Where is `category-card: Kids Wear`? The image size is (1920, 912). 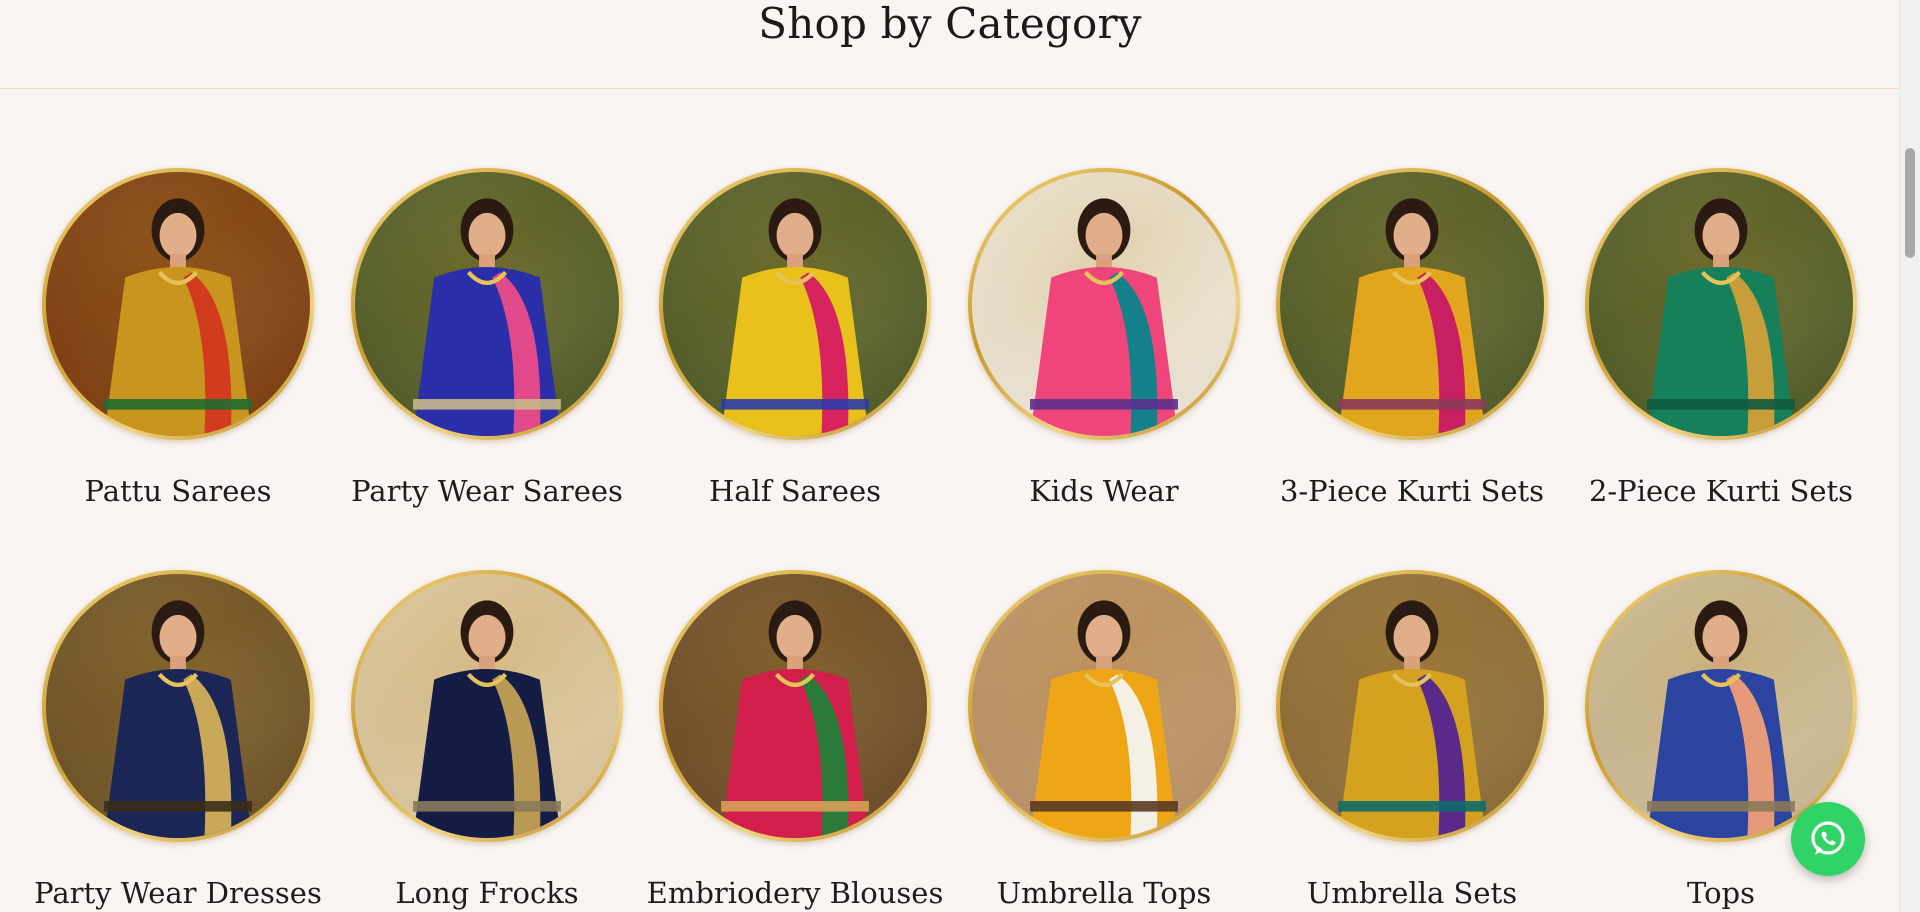 category-card: Kids Wear is located at coordinates (1104, 338).